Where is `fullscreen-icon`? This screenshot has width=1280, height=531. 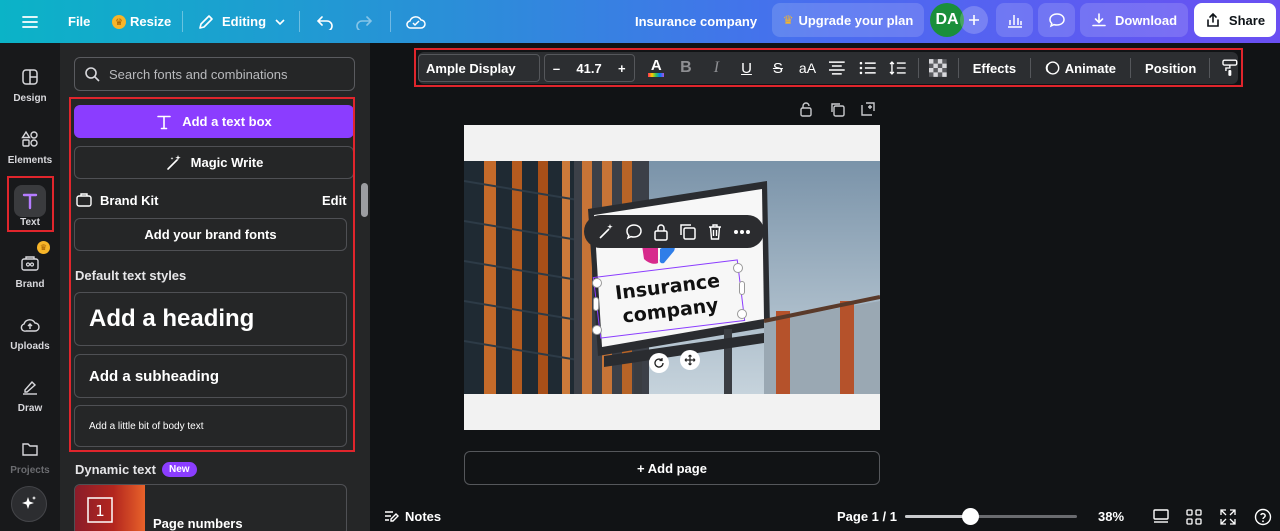 fullscreen-icon is located at coordinates (1228, 517).